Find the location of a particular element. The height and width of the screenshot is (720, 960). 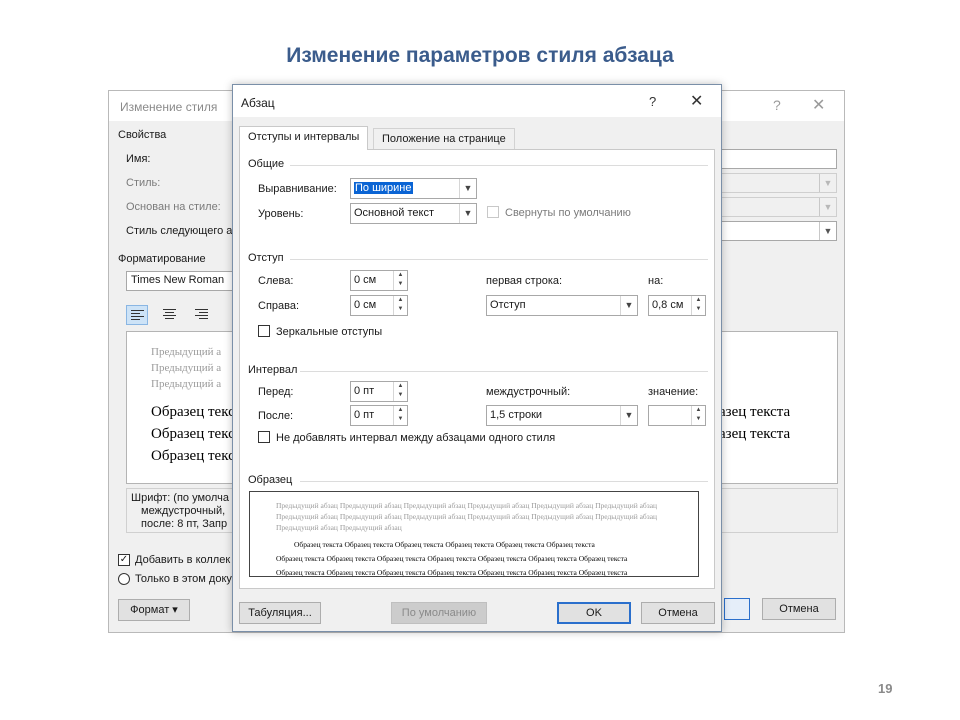

spacing-before-spinner: 0 пт ▲ ▼ is located at coordinates (379, 391).